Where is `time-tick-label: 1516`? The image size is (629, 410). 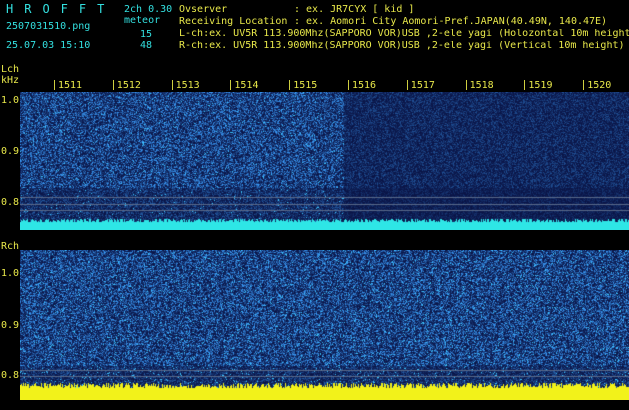
time-tick-label: 1516 is located at coordinates (364, 85).